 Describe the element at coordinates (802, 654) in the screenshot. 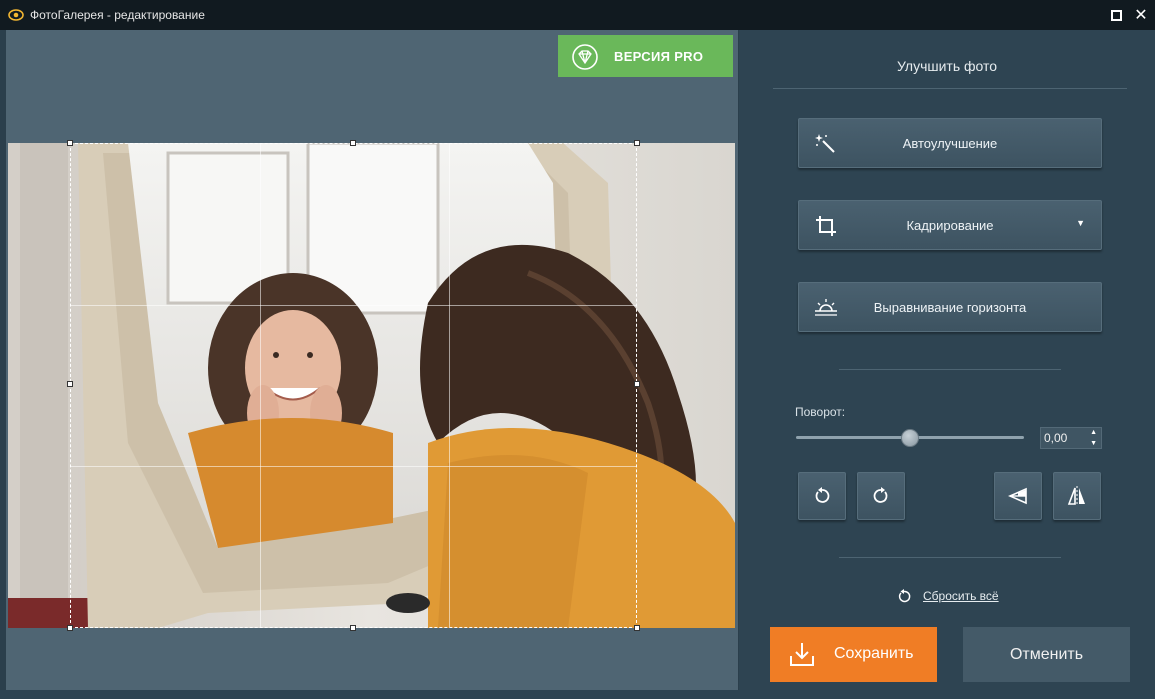

I see `download-icon` at that location.